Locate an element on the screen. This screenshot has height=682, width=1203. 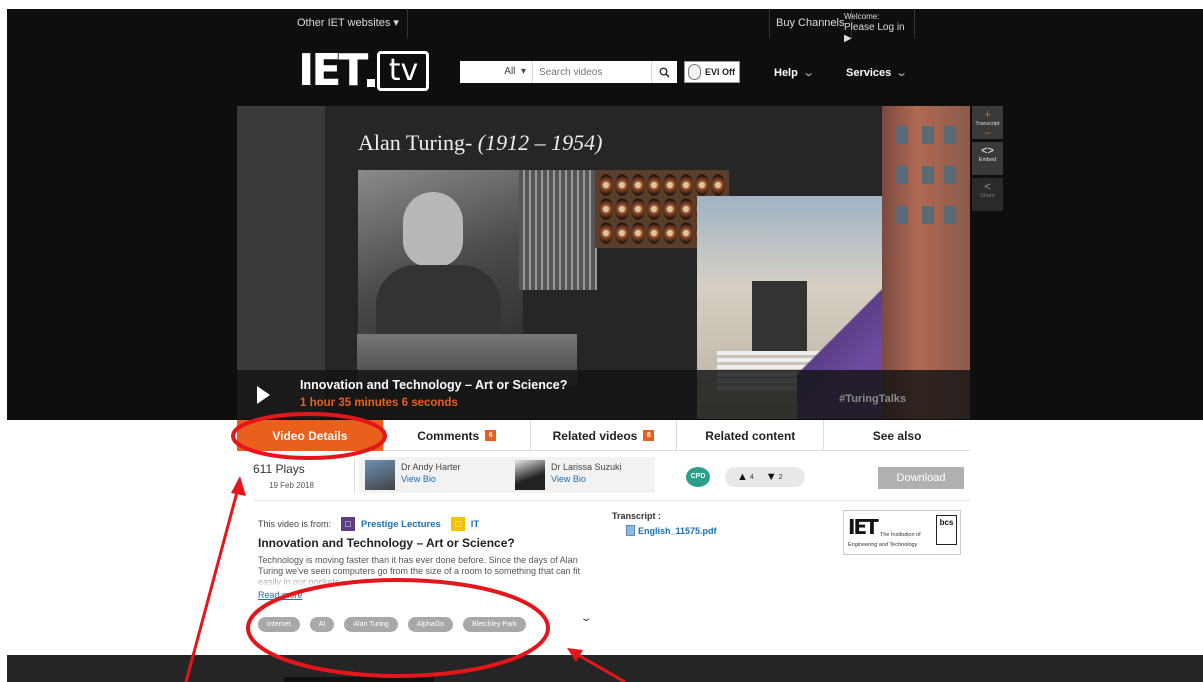
chevron-down-icon: ⌄ is located at coordinates (902, 73).